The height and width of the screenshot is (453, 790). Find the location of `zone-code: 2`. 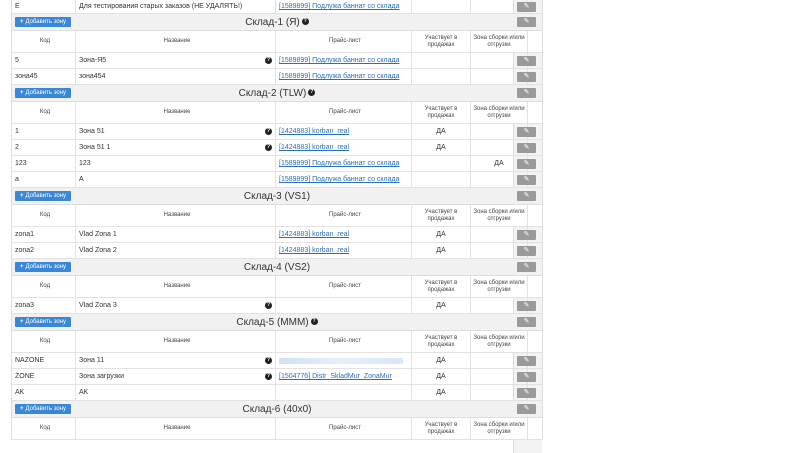

zone-code: 2 is located at coordinates (44, 147).